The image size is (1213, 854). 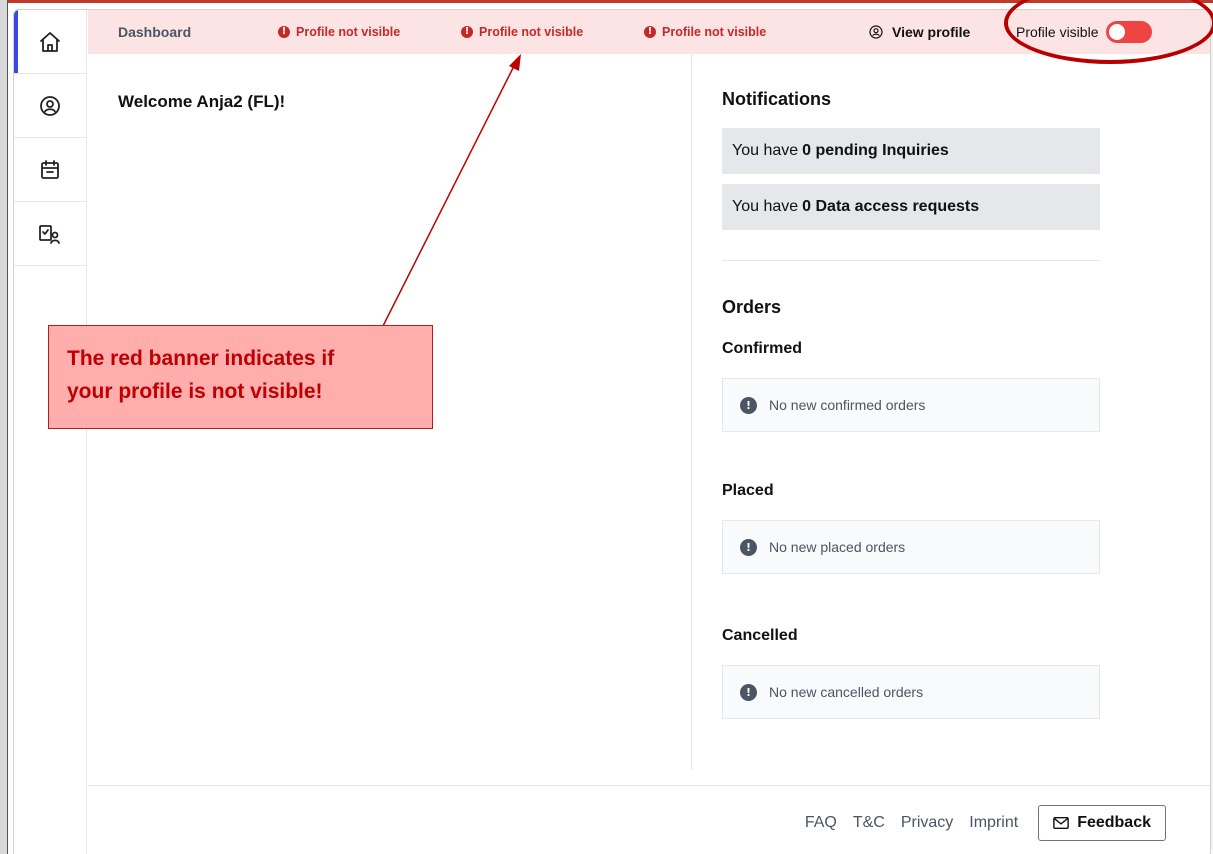 I want to click on profile-warning-1: ! Profile not visible, so click(x=339, y=32).